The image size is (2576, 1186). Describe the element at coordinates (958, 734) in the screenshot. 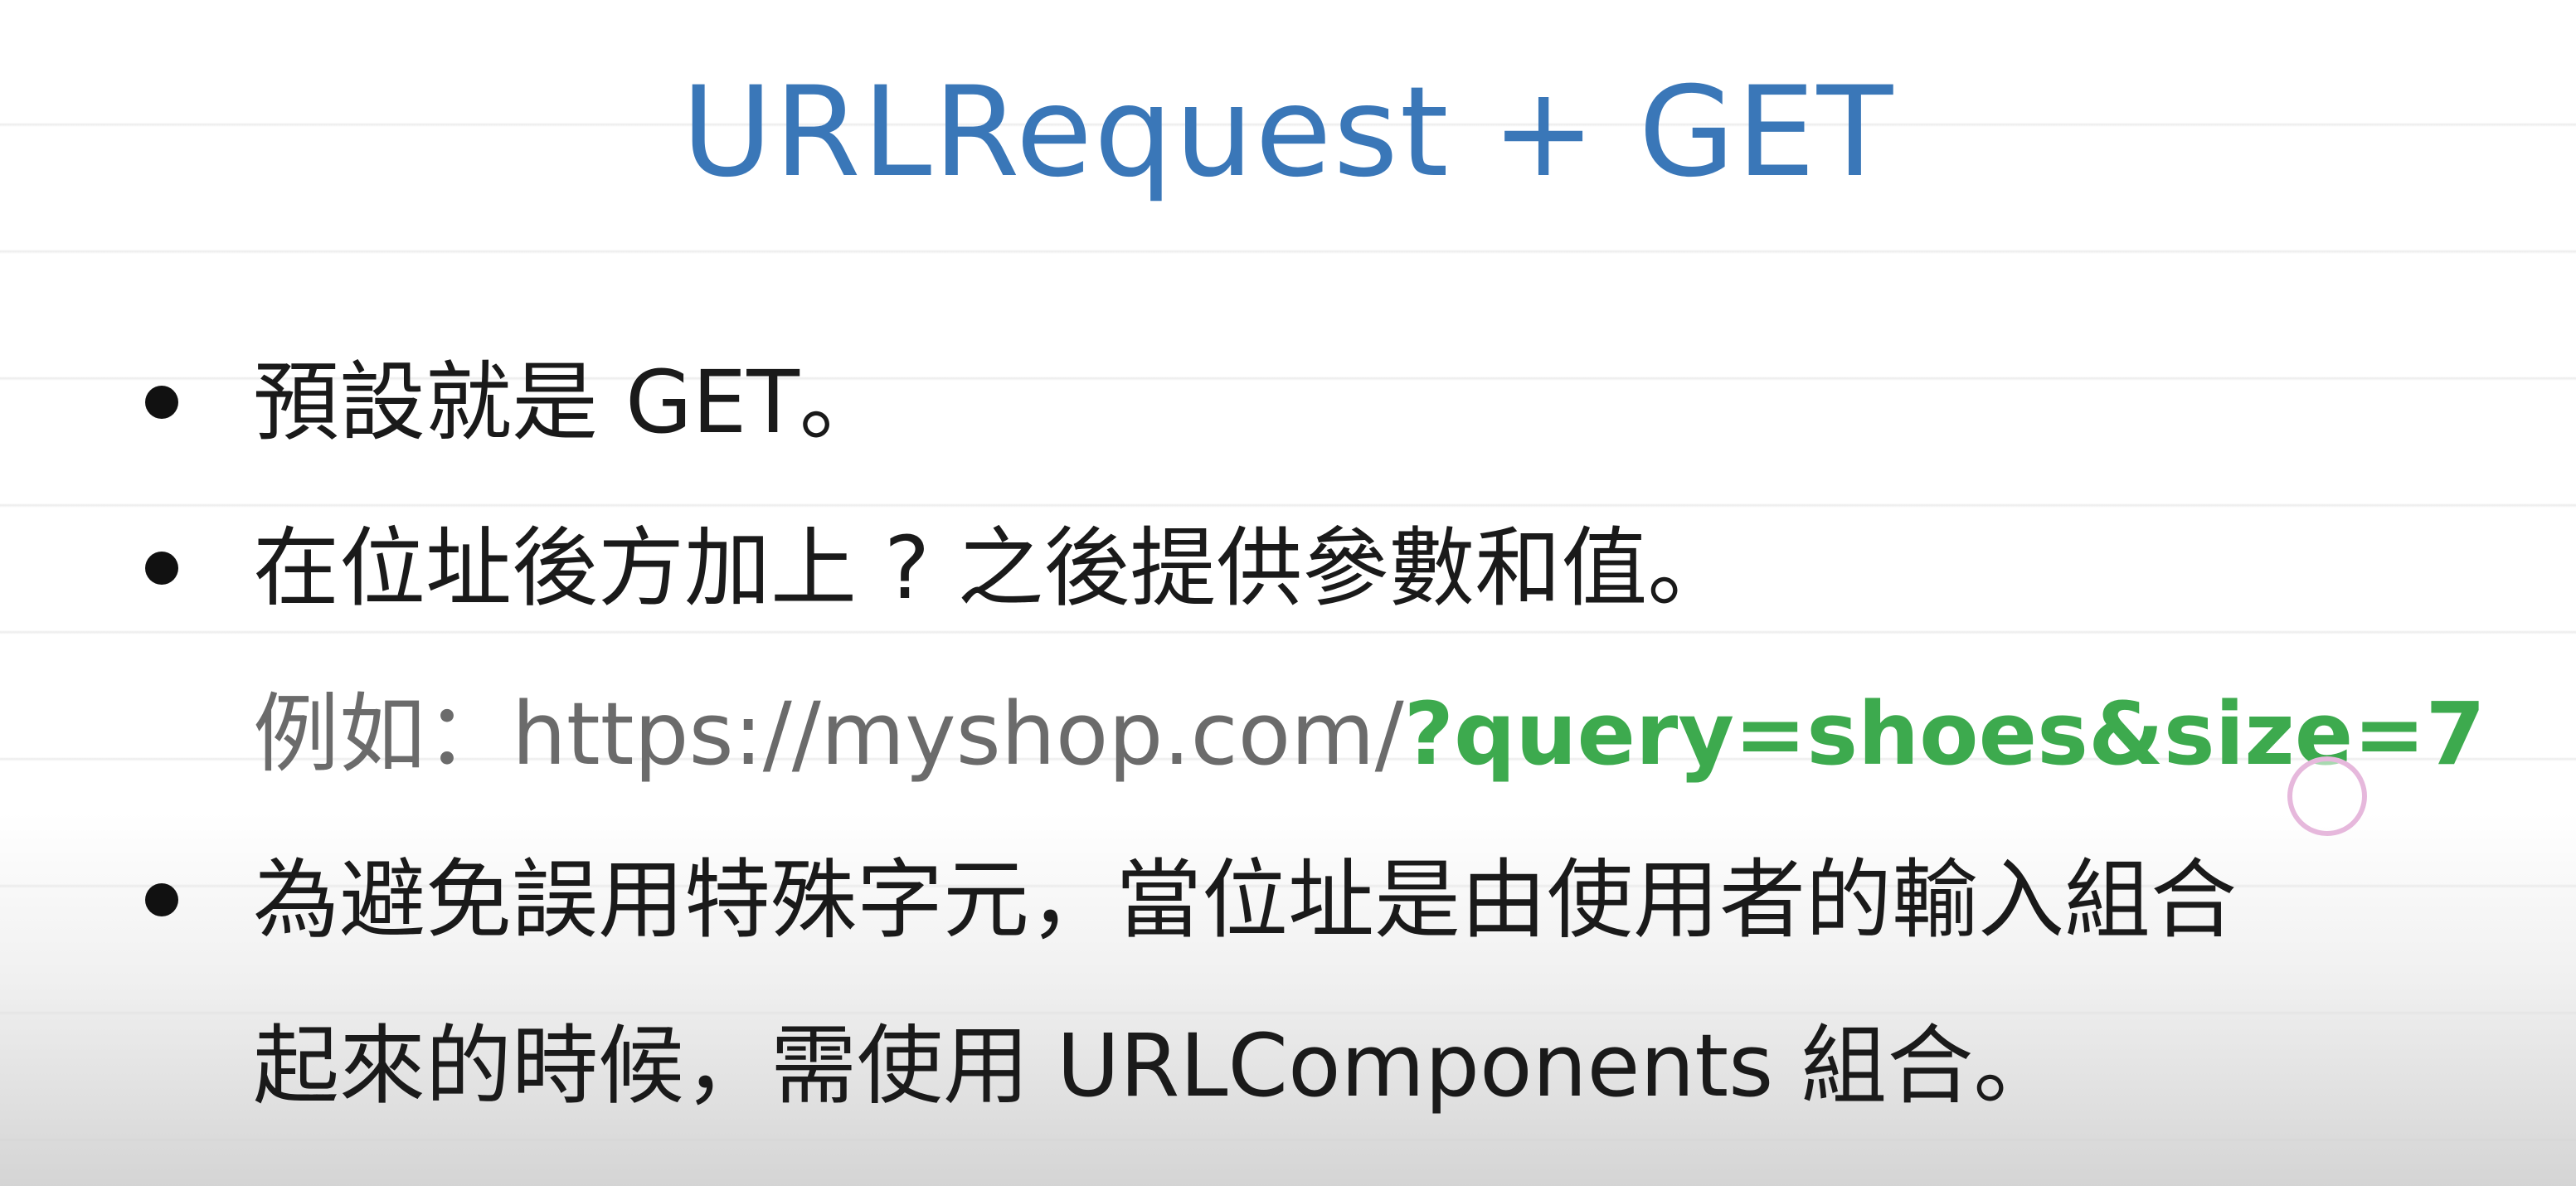

I see `example-url-base: https://myshop.com/` at that location.